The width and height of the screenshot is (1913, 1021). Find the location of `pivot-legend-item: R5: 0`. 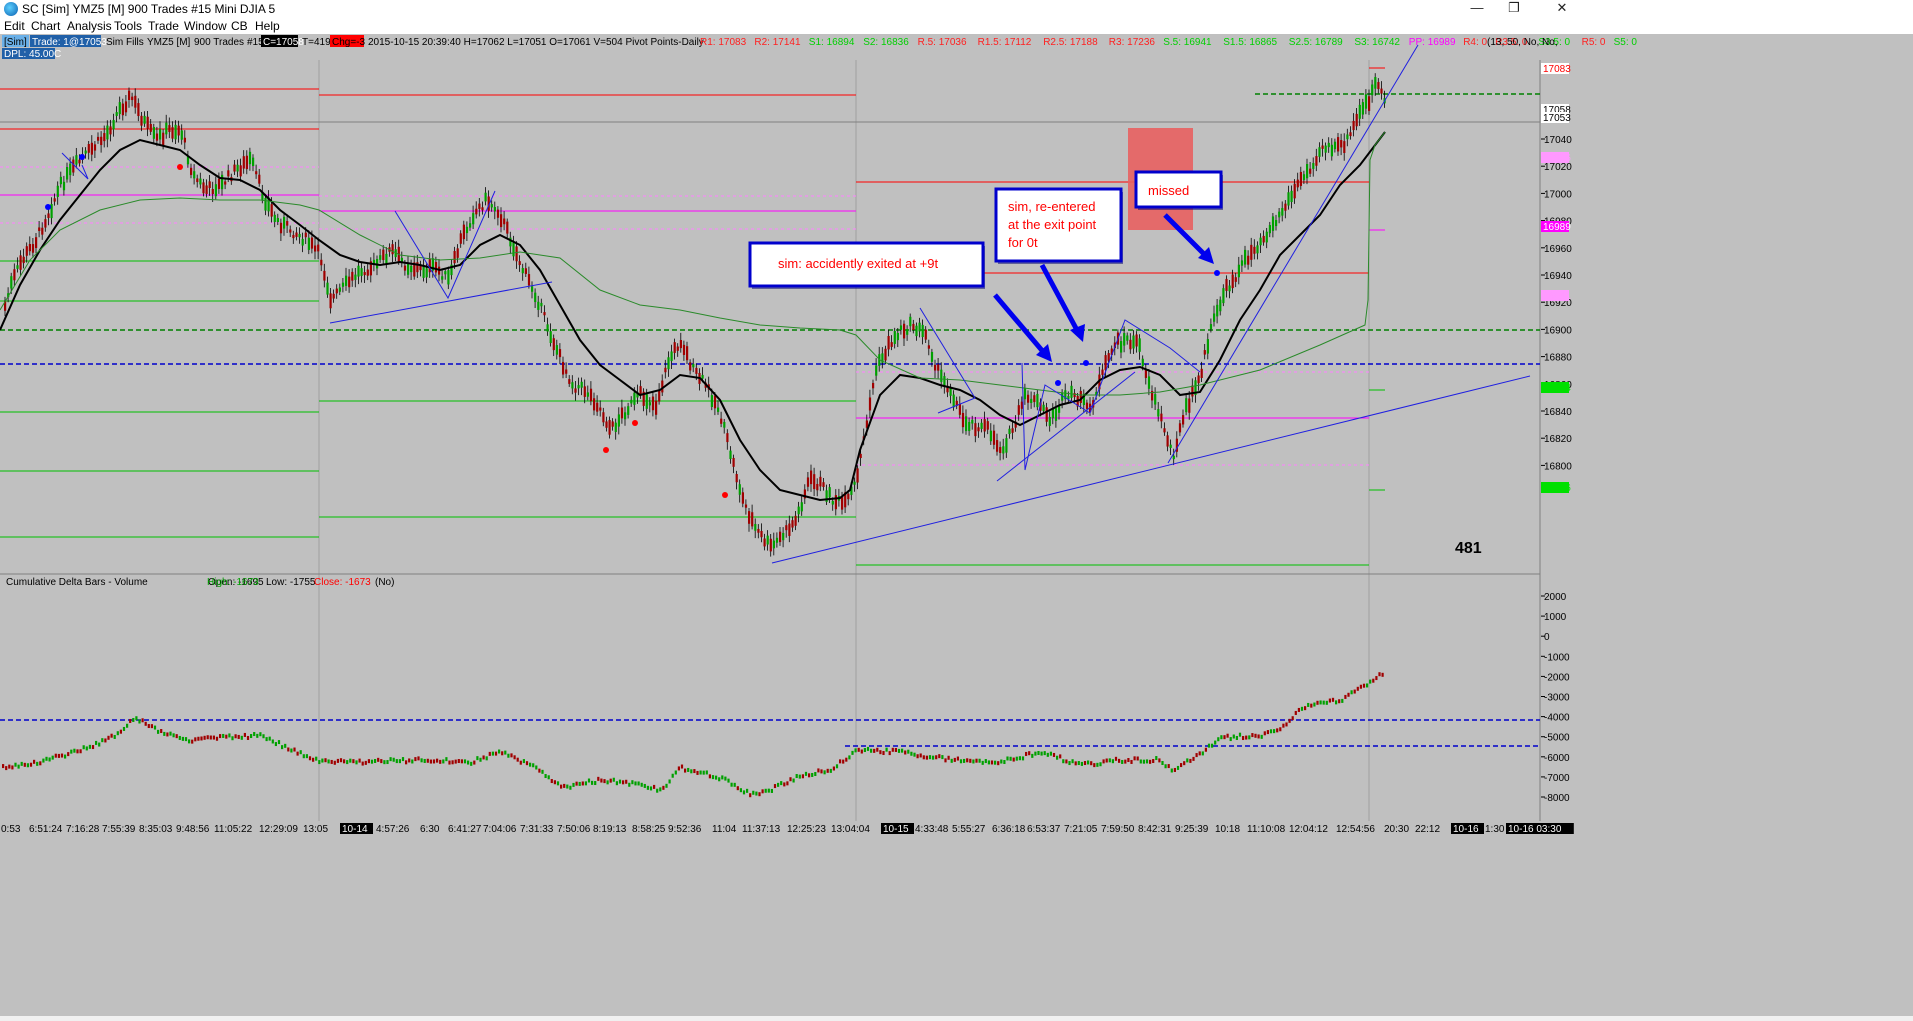

pivot-legend-item: R5: 0 is located at coordinates (1594, 42).